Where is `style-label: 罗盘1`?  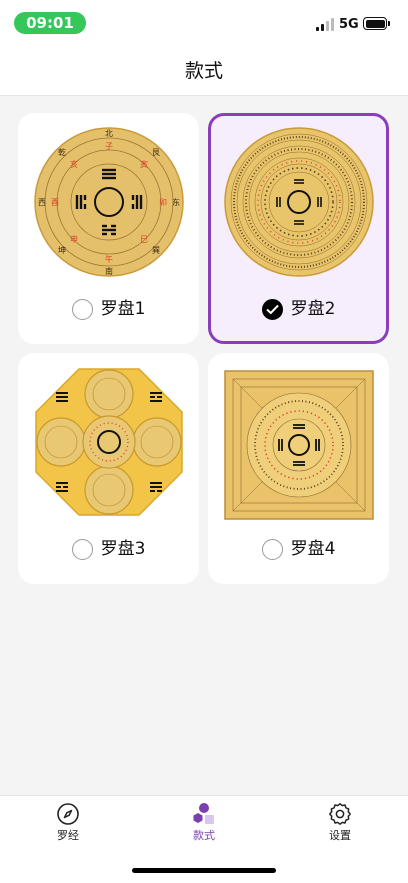 style-label: 罗盘1 is located at coordinates (123, 309).